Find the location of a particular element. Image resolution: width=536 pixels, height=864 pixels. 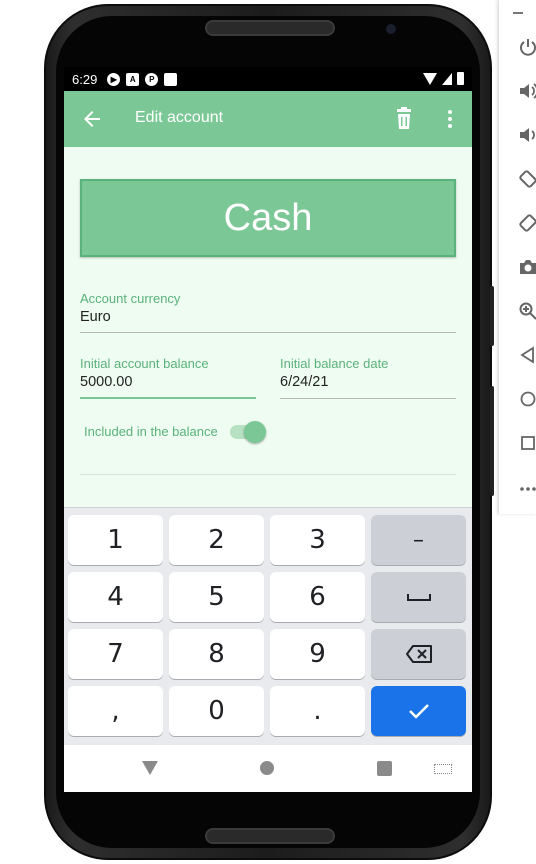

key-3: 3 is located at coordinates (317, 540).